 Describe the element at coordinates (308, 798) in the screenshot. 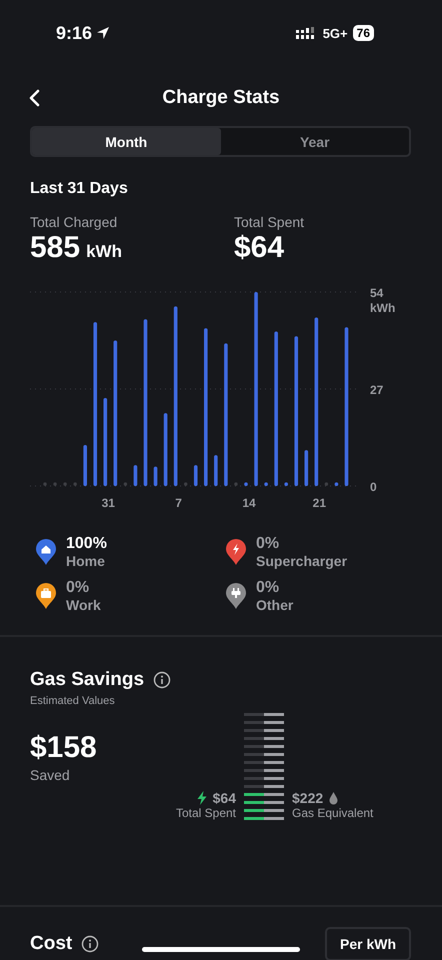

I see `gas-value: $222` at that location.